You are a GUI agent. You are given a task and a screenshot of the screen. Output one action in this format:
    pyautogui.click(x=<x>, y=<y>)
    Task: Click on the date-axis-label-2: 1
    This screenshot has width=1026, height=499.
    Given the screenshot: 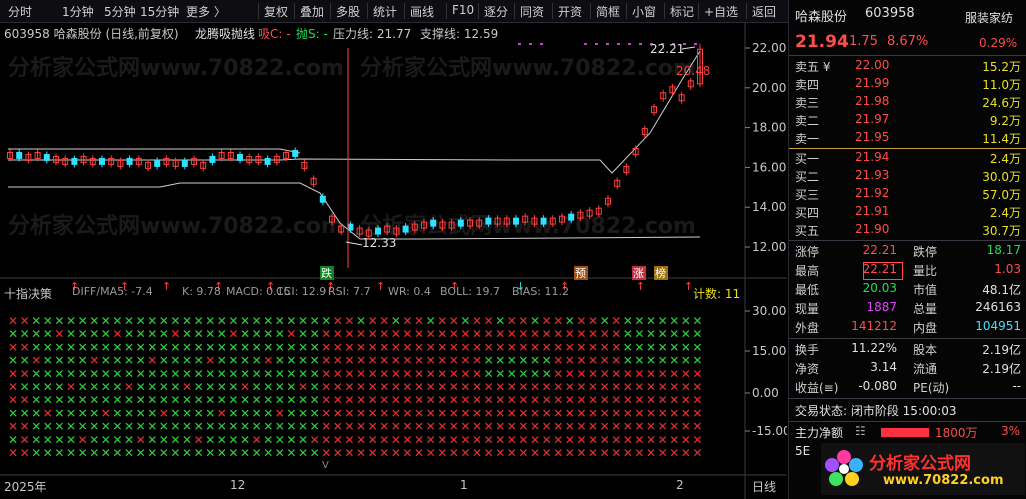 What is the action you would take?
    pyautogui.click(x=464, y=485)
    